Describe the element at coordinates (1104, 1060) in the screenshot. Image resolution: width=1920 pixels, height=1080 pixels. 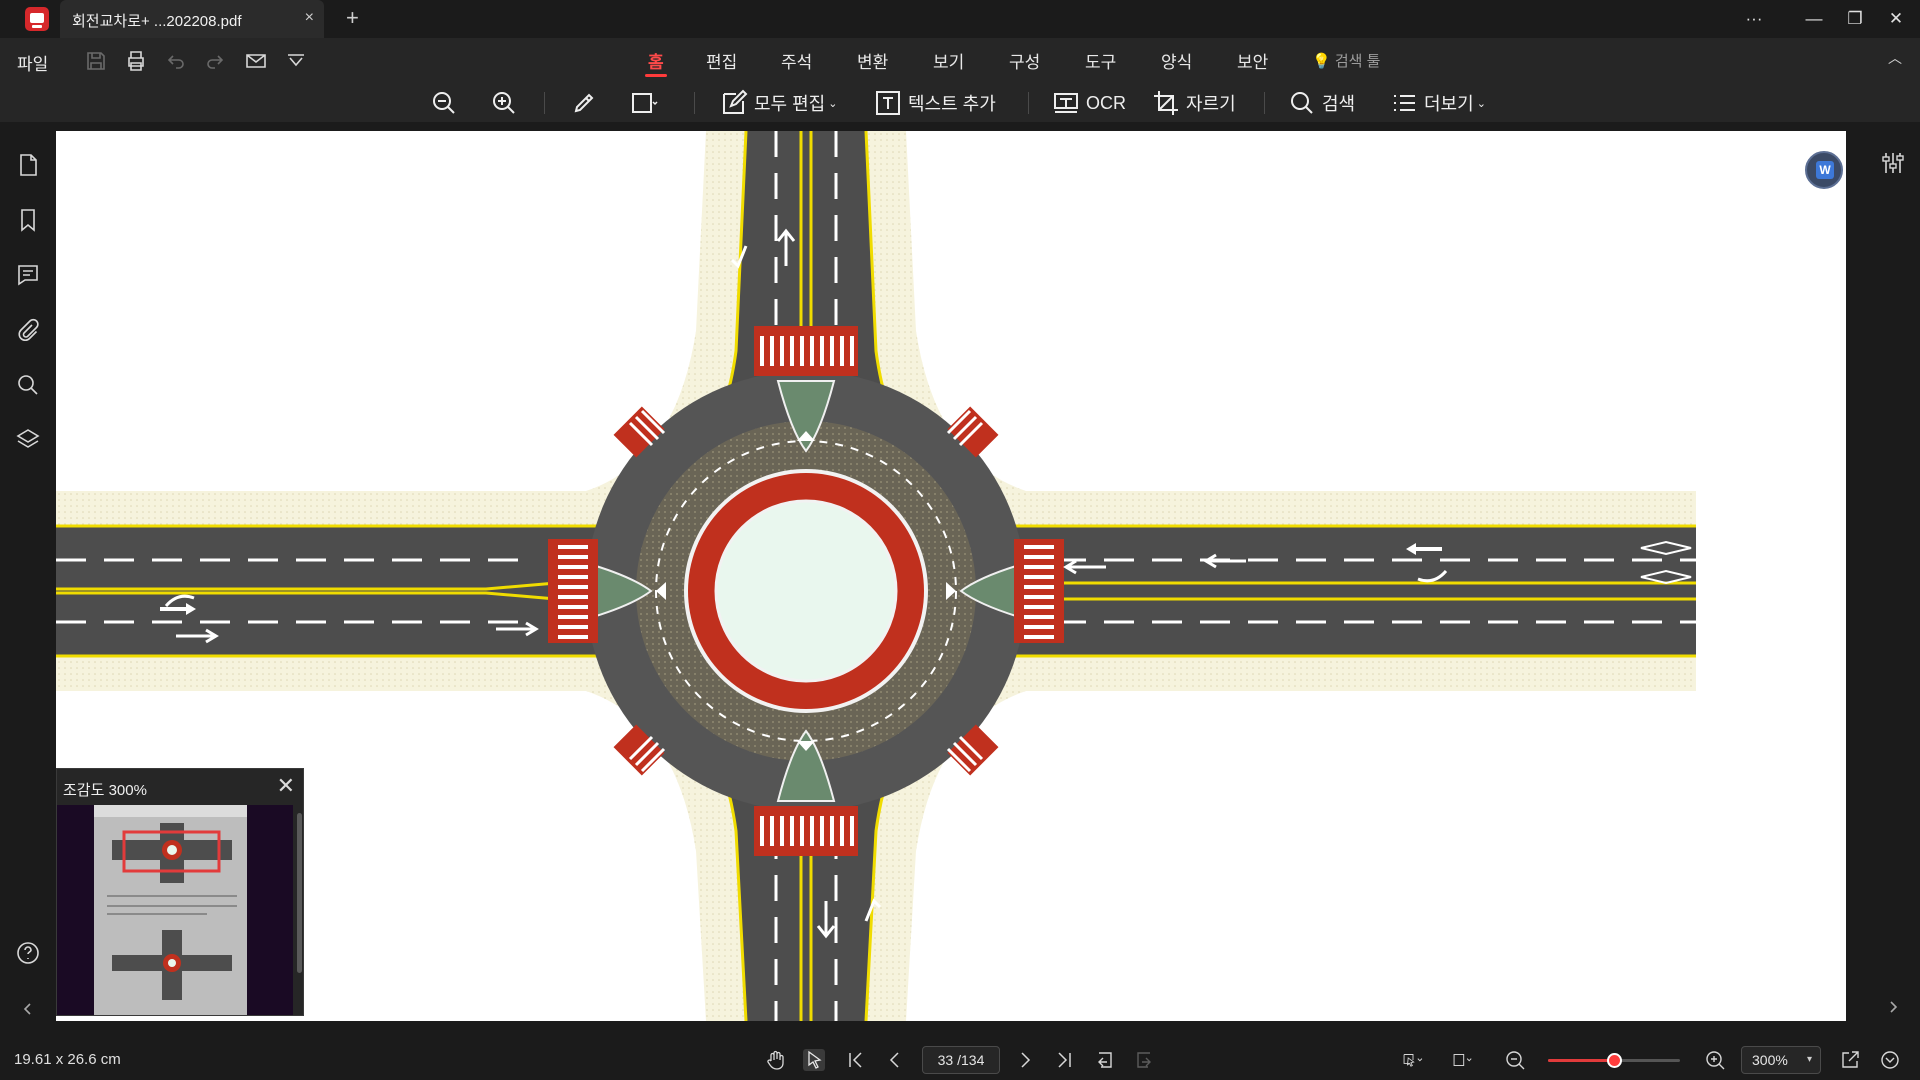
I see `back-view-icon` at that location.